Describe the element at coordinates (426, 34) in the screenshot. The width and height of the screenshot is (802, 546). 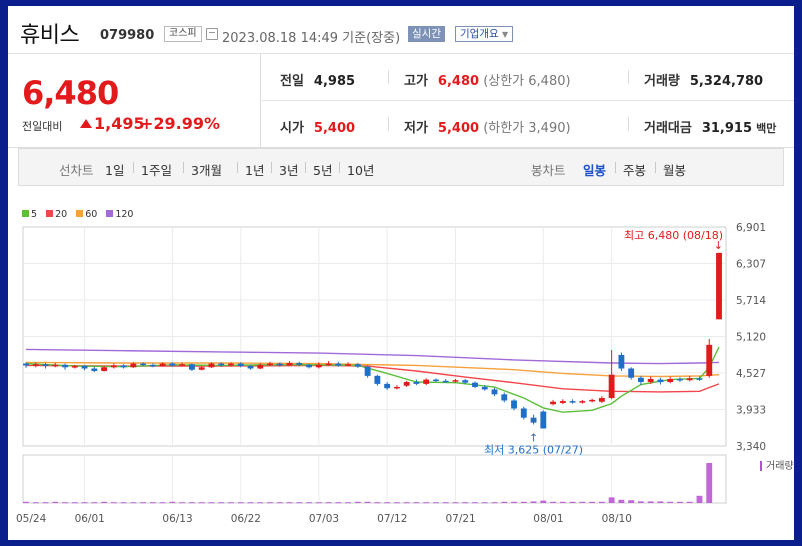
I see `realtime-button: 실시간` at that location.